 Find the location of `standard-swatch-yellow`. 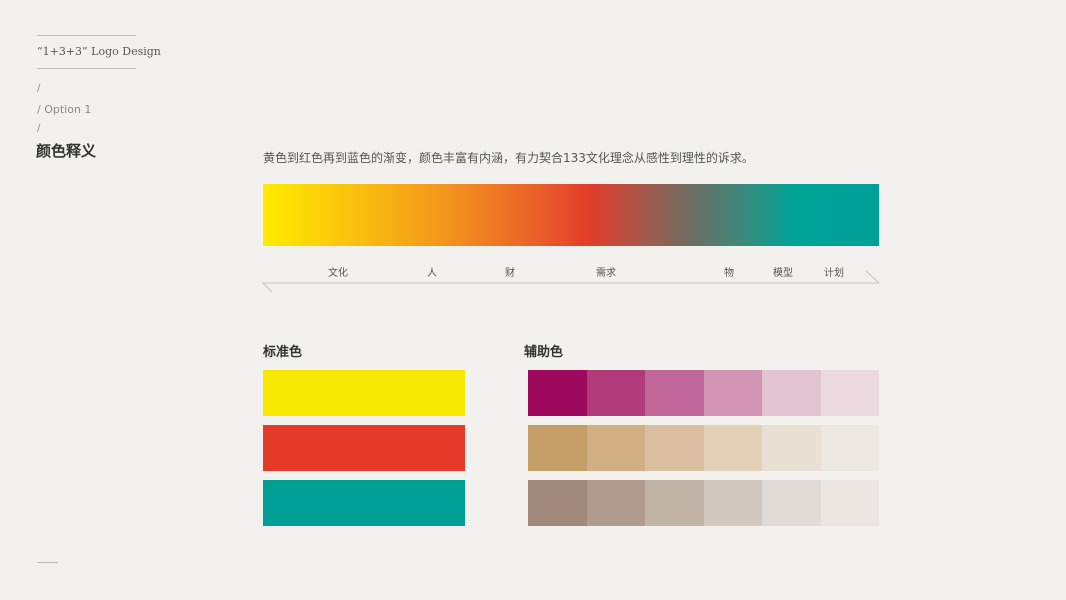

standard-swatch-yellow is located at coordinates (364, 393).